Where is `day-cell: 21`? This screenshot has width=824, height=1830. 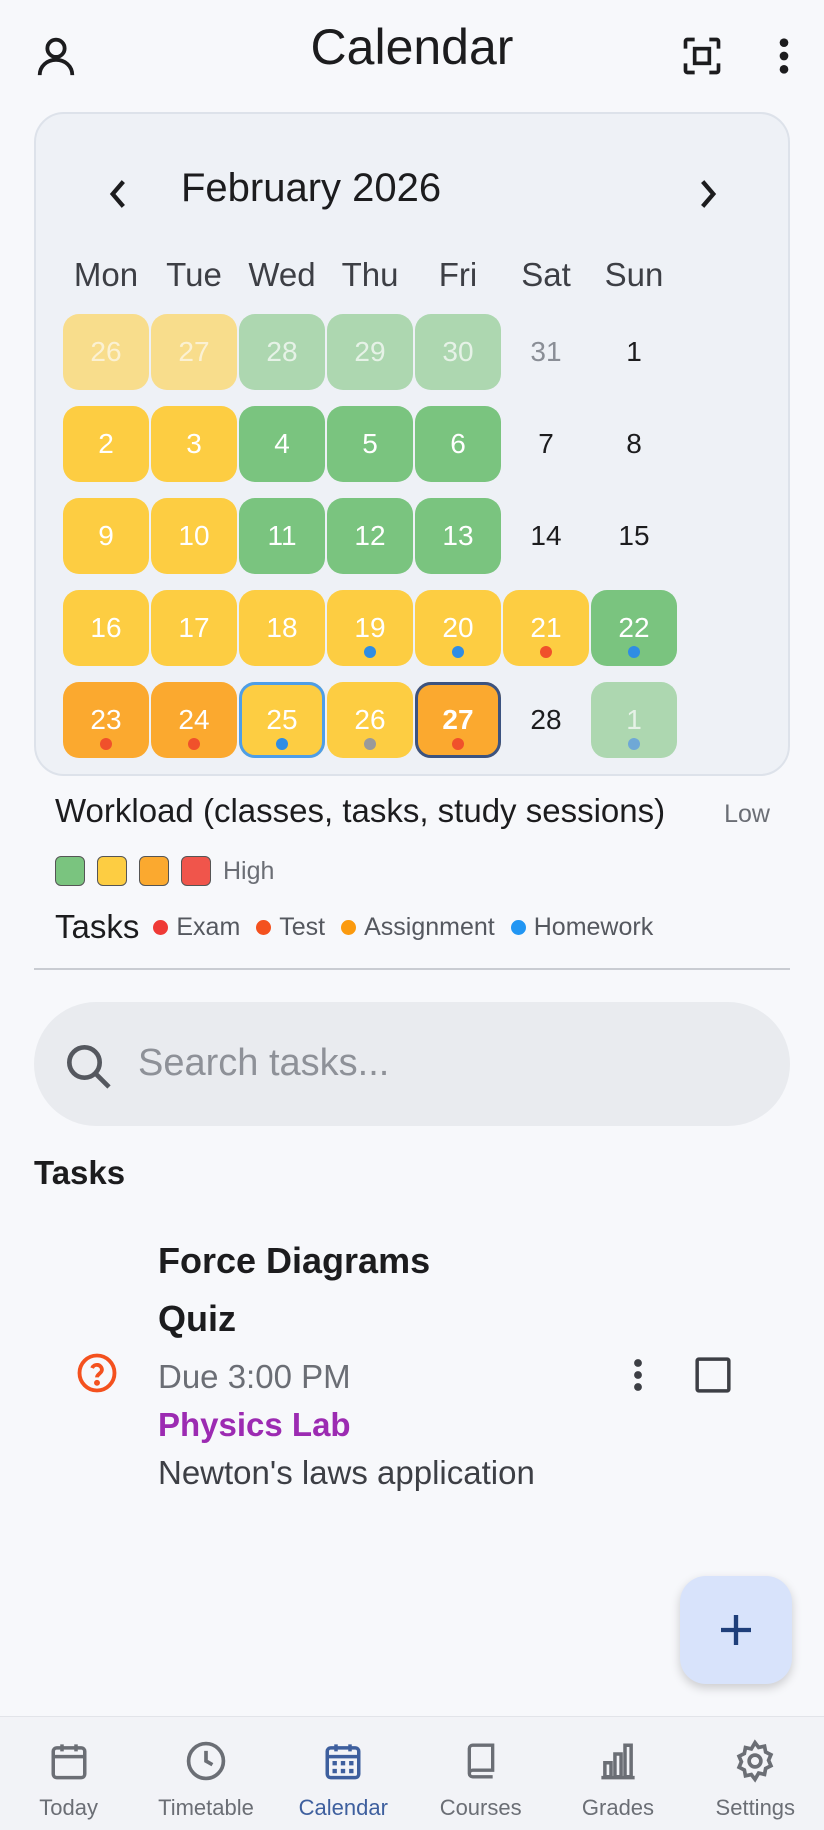
day-cell: 21 is located at coordinates (546, 628).